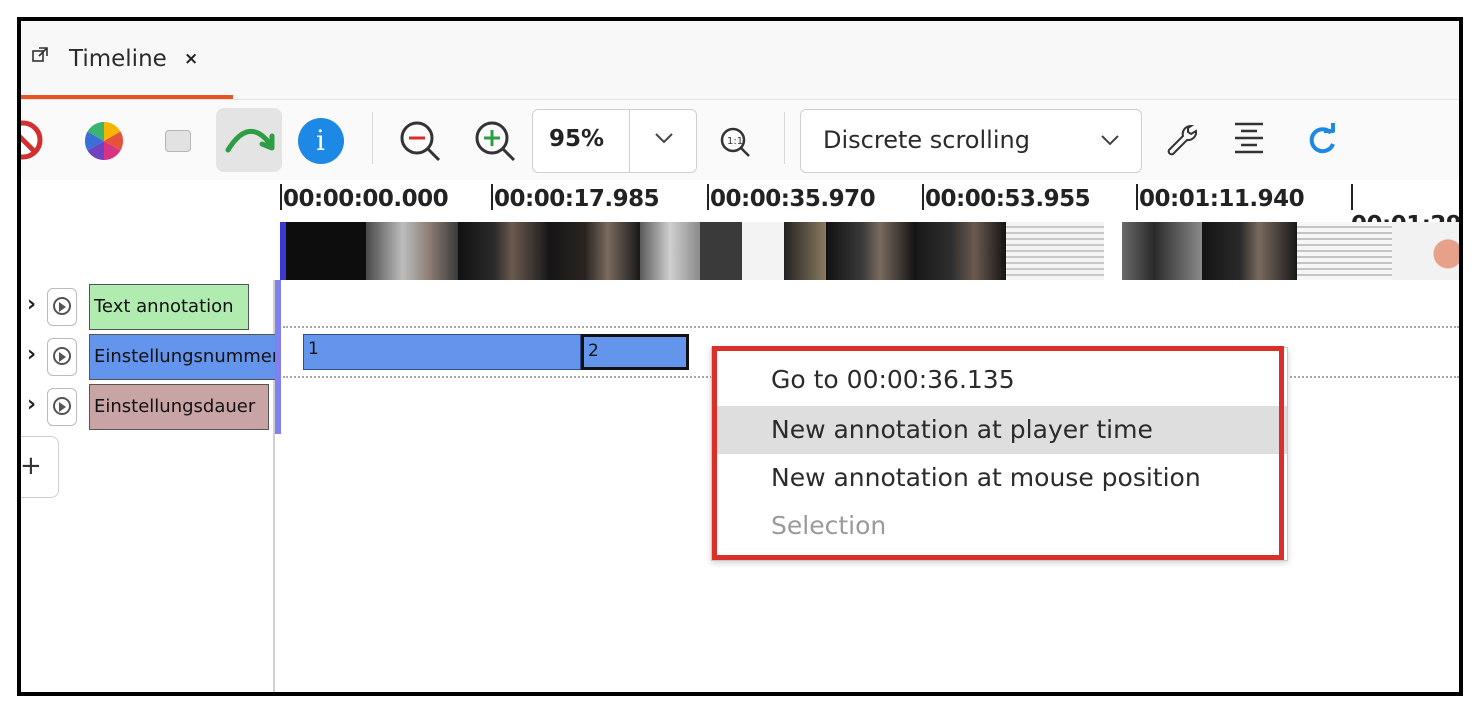 This screenshot has width=1480, height=716. I want to click on ruler-tick: 00:01:11.940, so click(1220, 198).